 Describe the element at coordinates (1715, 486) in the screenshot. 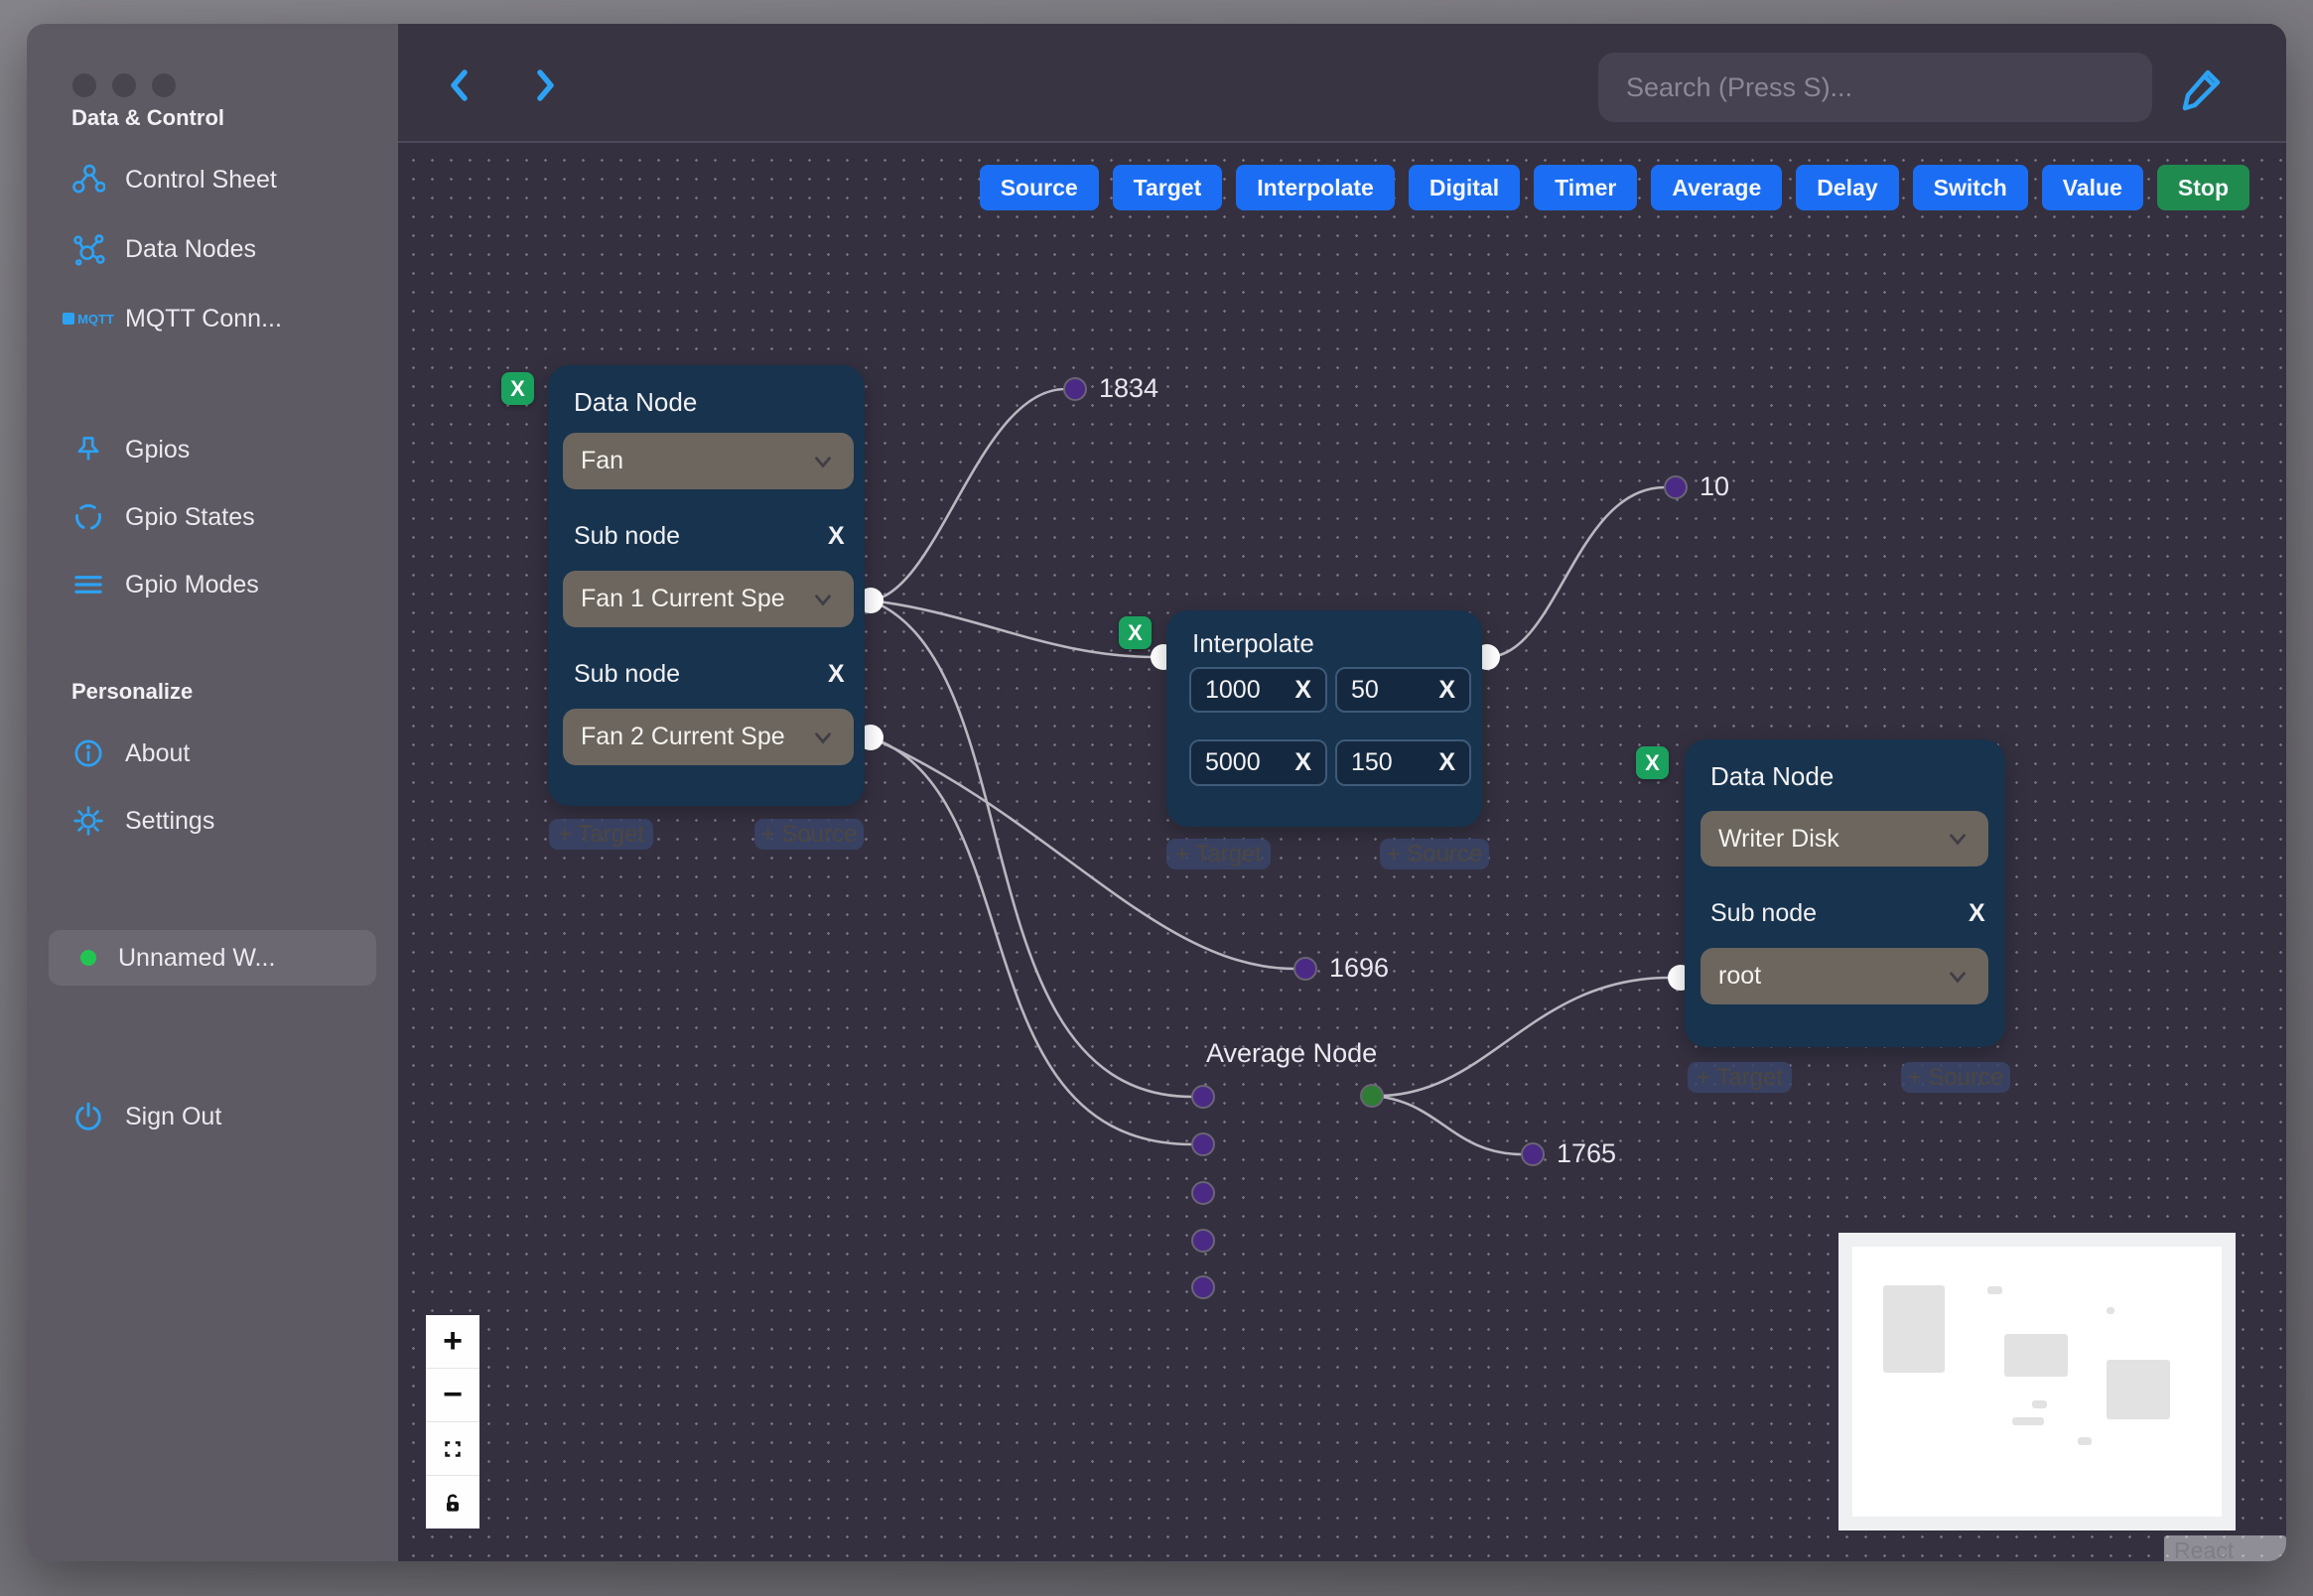

I see `edge-value-label: 10` at that location.